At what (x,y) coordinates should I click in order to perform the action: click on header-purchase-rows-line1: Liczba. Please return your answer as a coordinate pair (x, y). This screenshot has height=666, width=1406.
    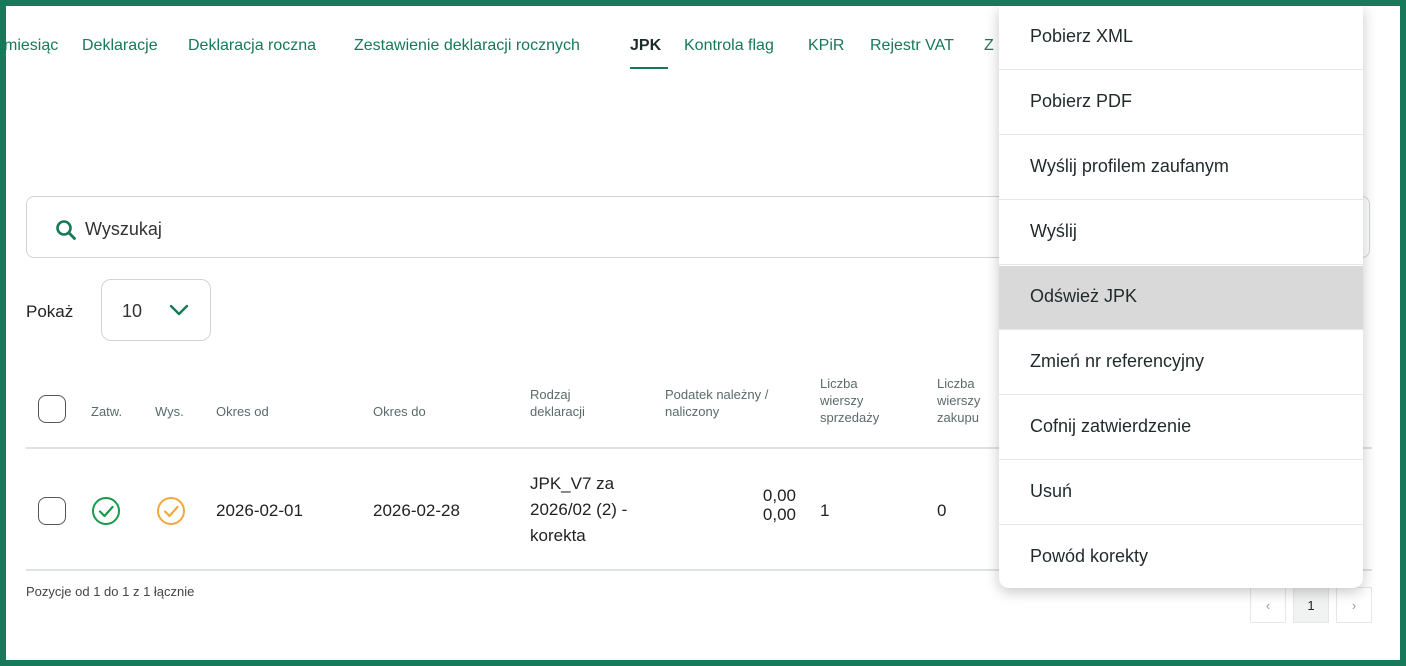
    Looking at the image, I should click on (956, 383).